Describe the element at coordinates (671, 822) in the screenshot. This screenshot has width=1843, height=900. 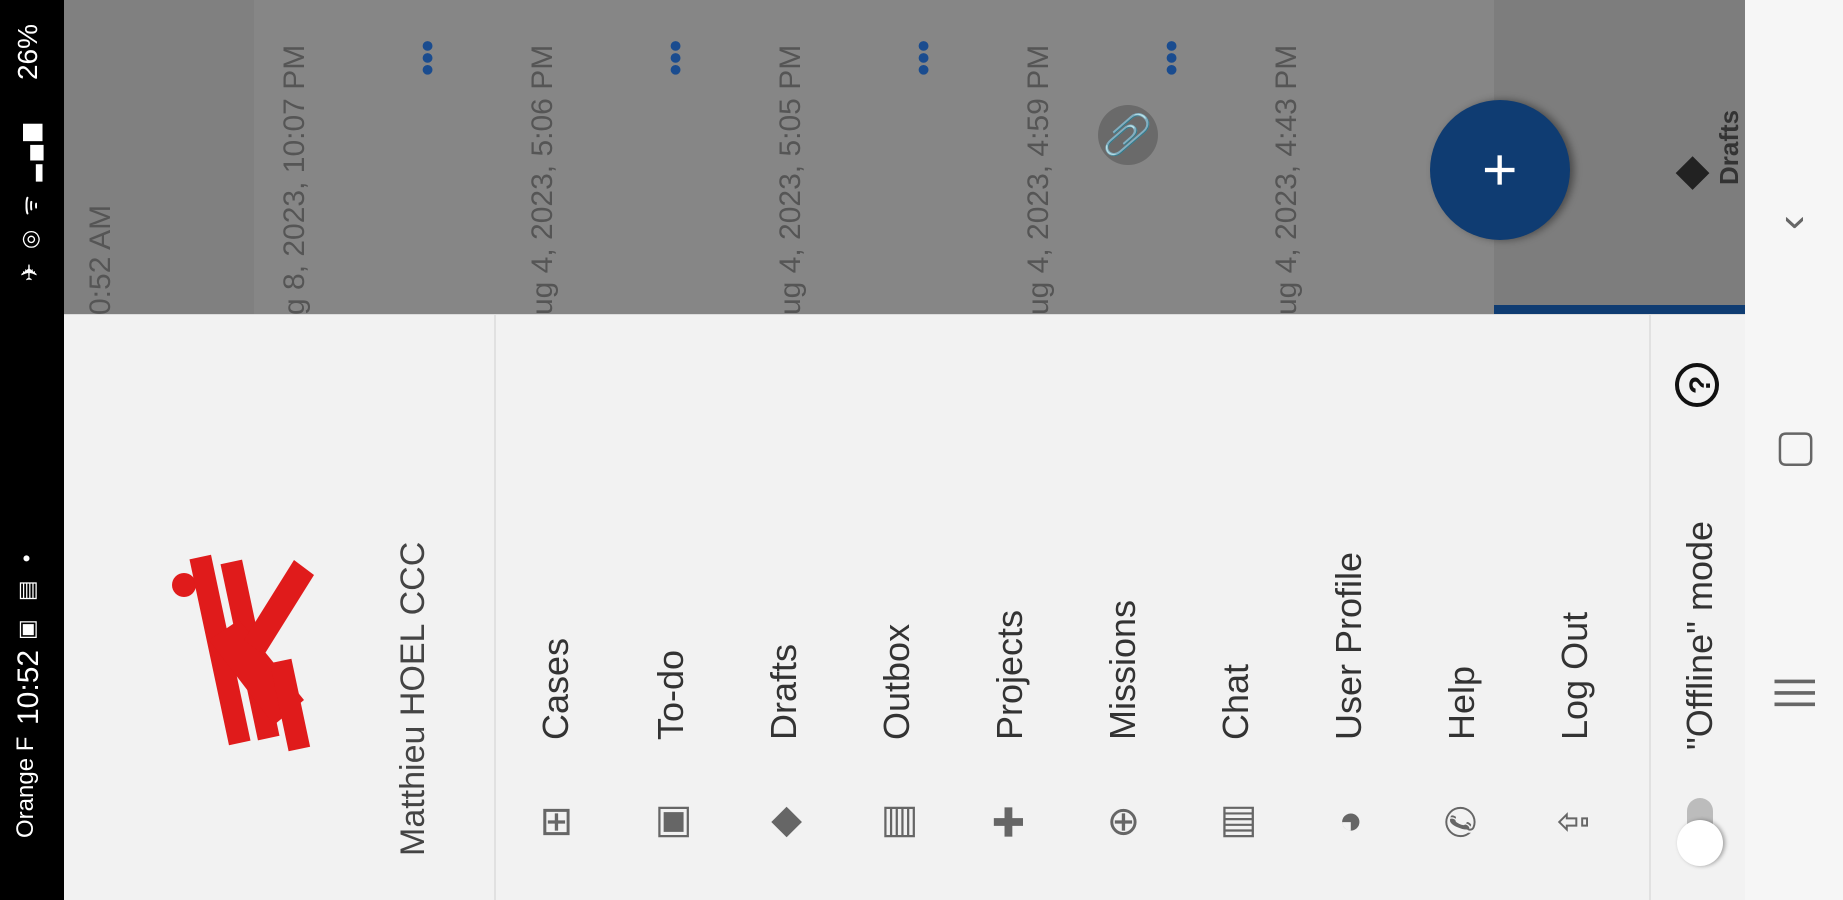
I see `todo-icon: ▣` at that location.